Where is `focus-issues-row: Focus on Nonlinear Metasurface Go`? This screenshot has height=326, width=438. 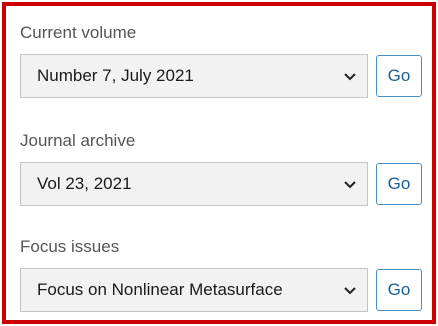 focus-issues-row: Focus on Nonlinear Metasurface Go is located at coordinates (223, 290).